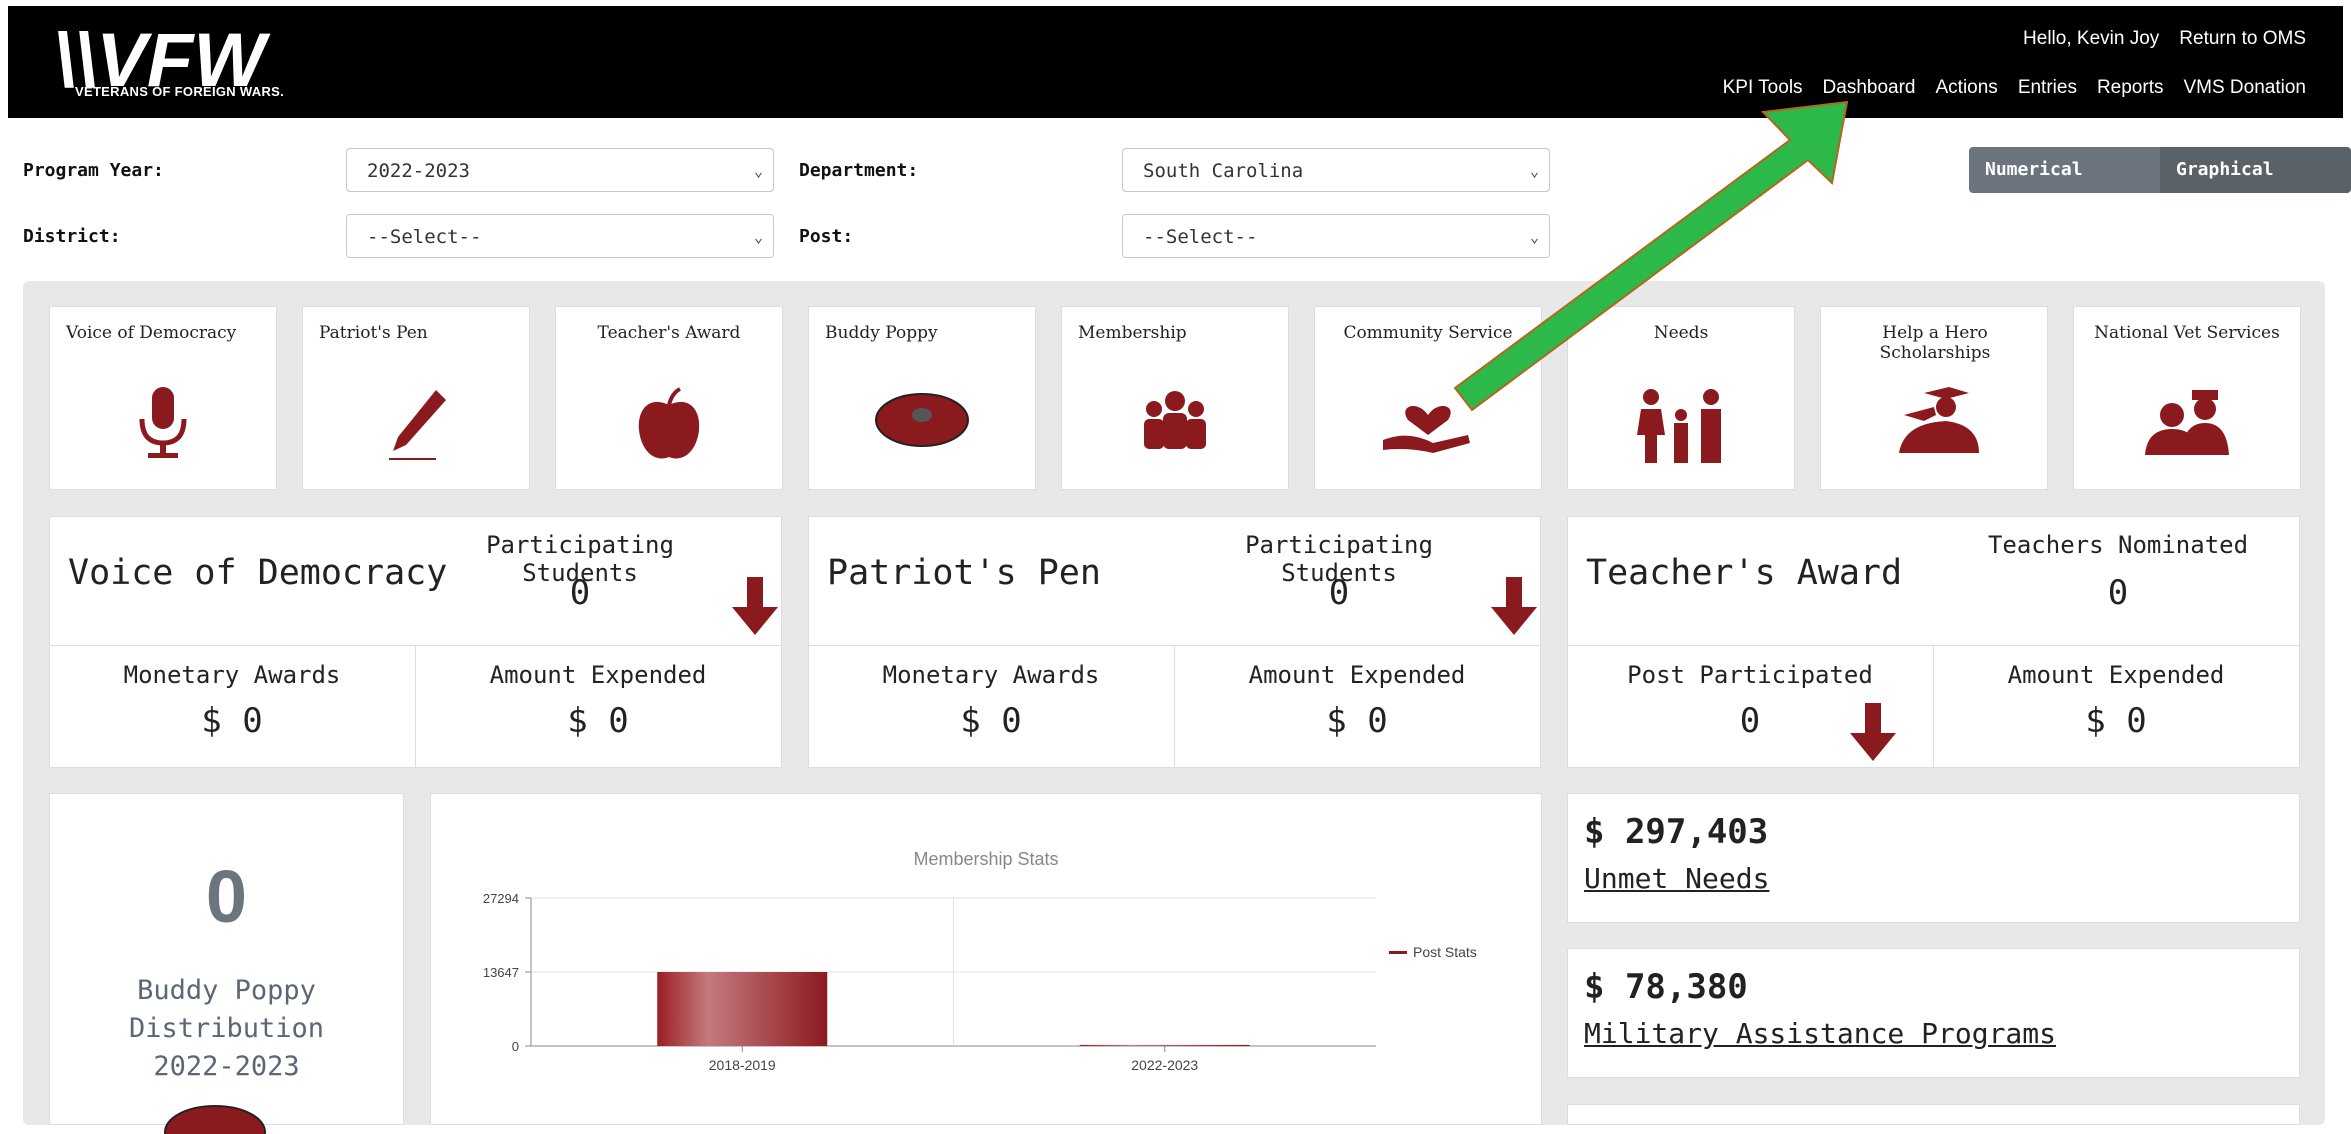 The width and height of the screenshot is (2351, 1134). I want to click on tile-label: Community Service, so click(1428, 333).